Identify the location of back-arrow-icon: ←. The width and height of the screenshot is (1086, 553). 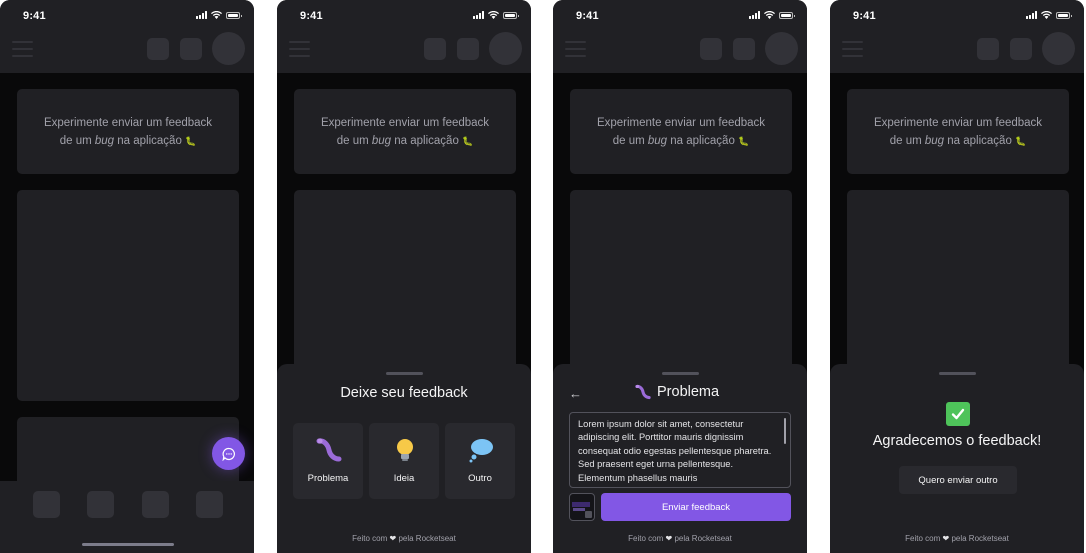
(575, 393).